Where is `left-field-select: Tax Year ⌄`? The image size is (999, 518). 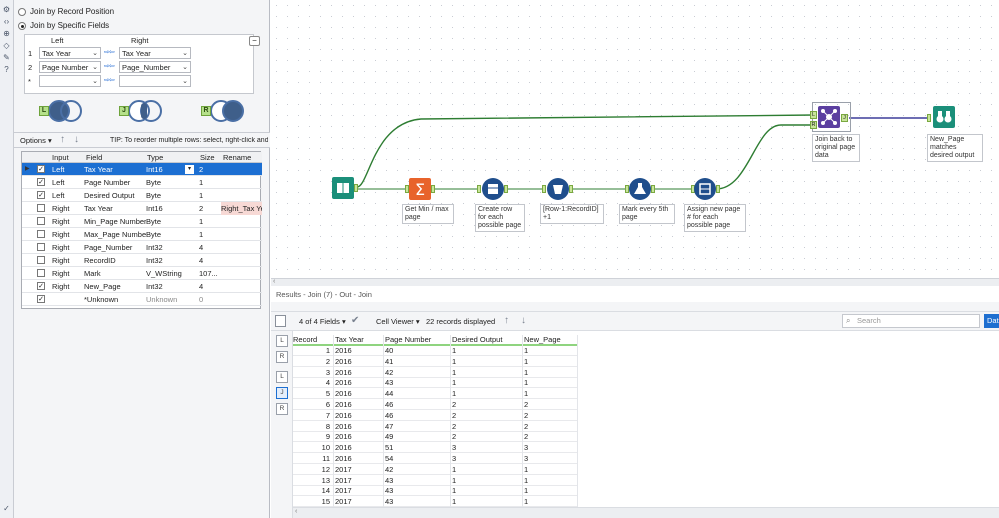
left-field-select: Tax Year ⌄ is located at coordinates (70, 53).